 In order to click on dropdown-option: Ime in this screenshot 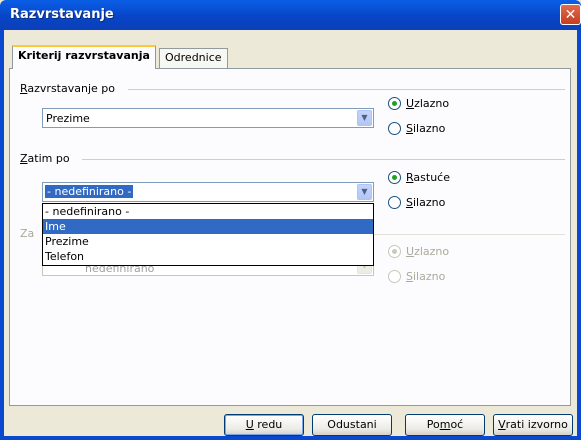, I will do `click(208, 226)`.